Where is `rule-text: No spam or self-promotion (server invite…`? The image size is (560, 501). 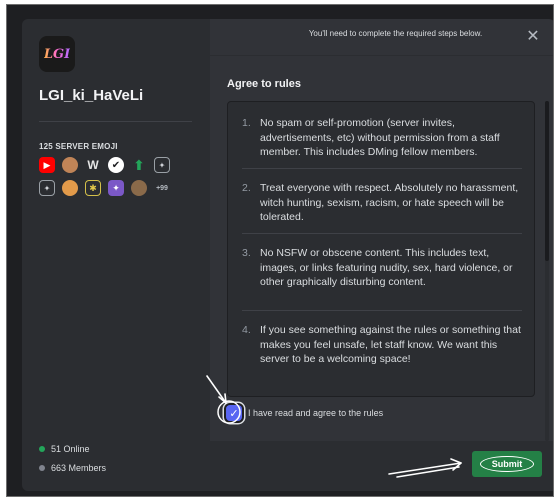 rule-text: No spam or self-promotion (server invite… is located at coordinates (380, 137).